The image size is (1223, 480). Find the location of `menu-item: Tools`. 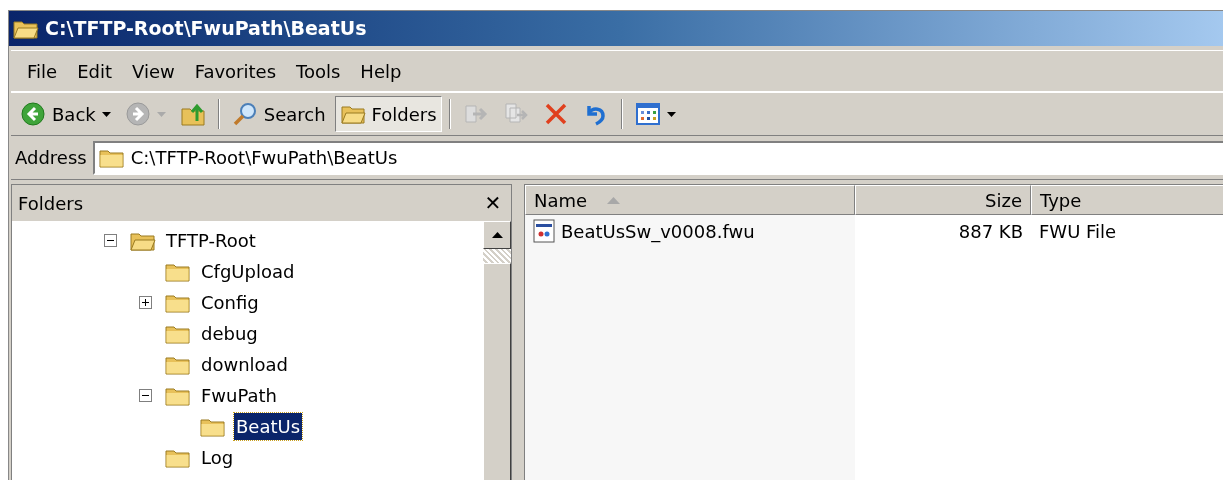

menu-item: Tools is located at coordinates (318, 71).